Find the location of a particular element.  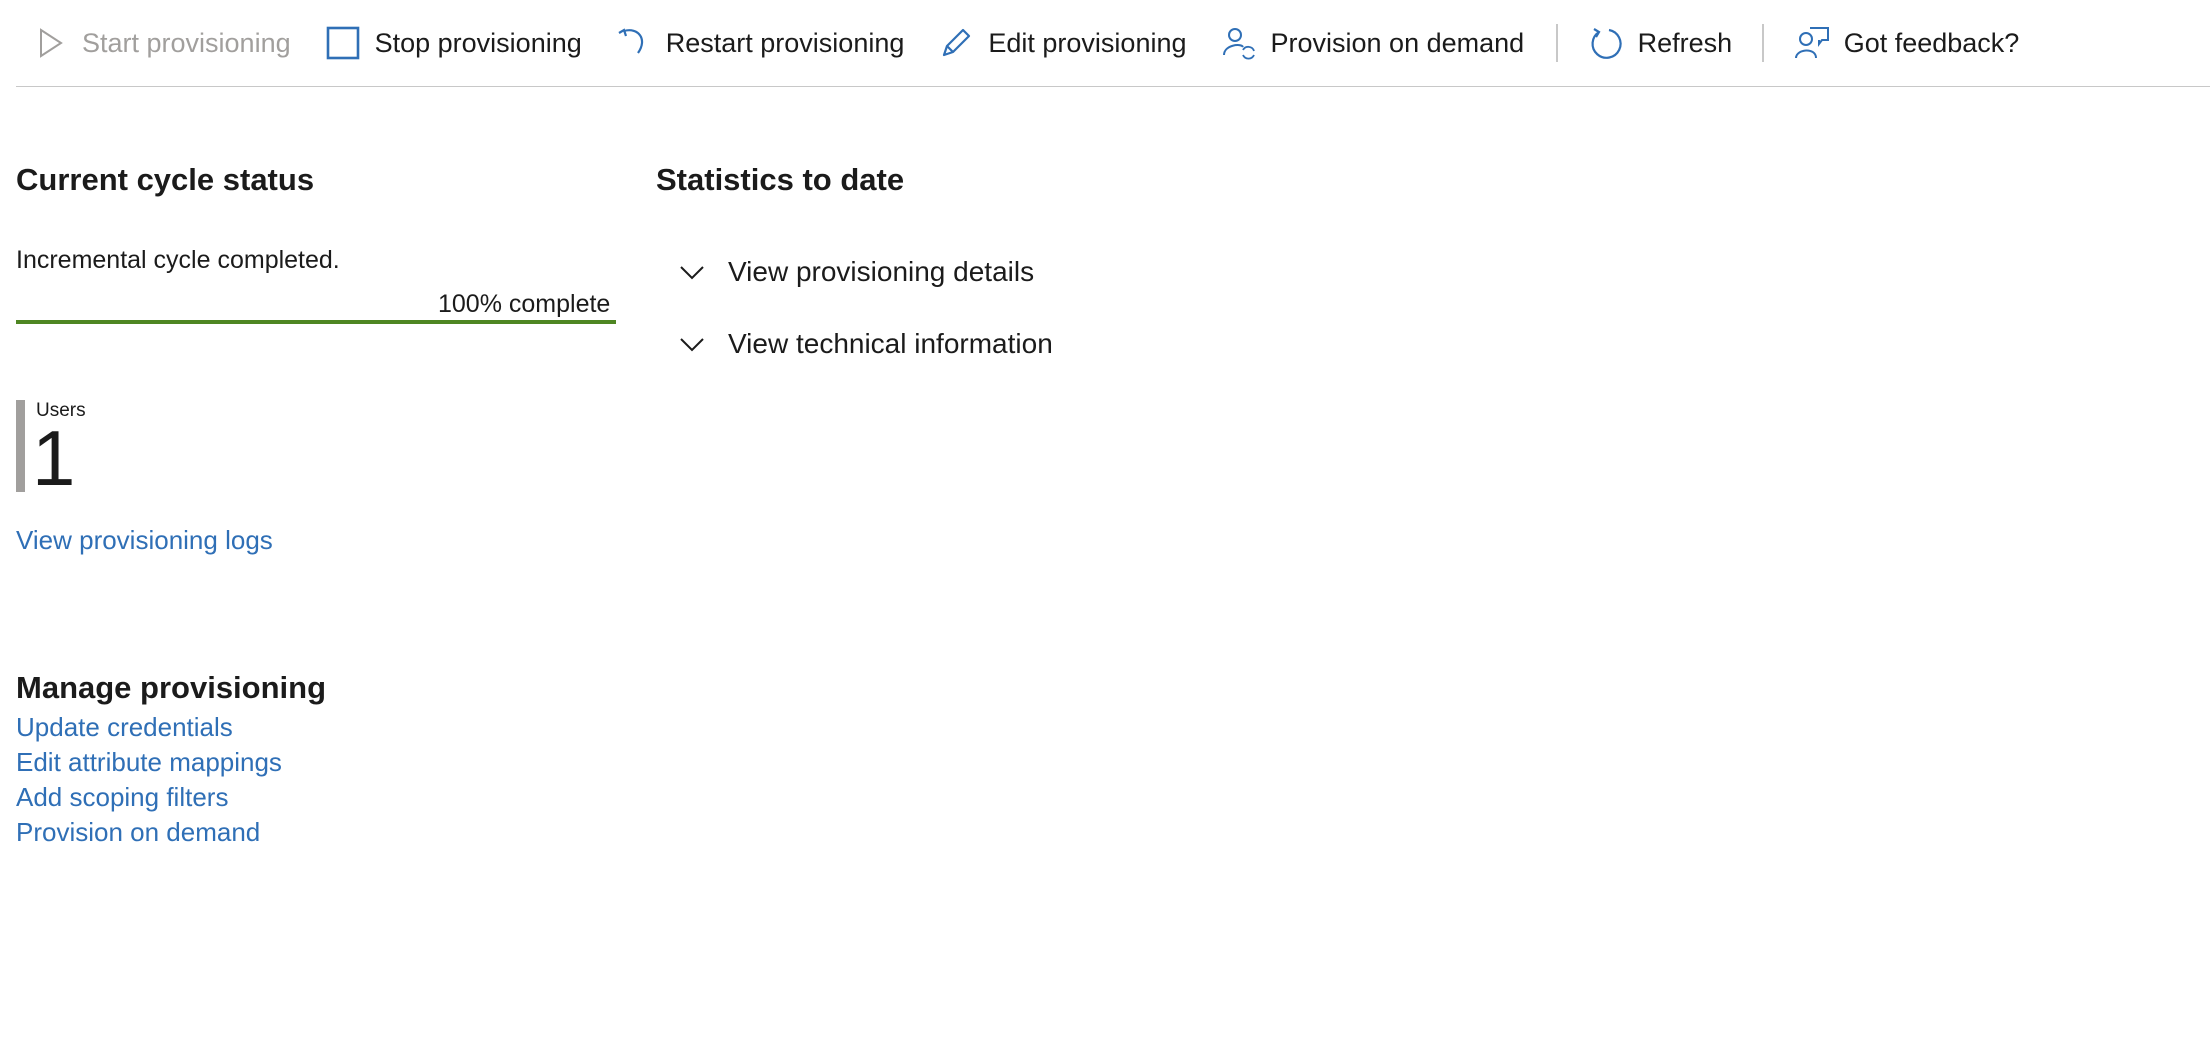

start-provisioning-label: Start provisioning is located at coordinates (186, 42).